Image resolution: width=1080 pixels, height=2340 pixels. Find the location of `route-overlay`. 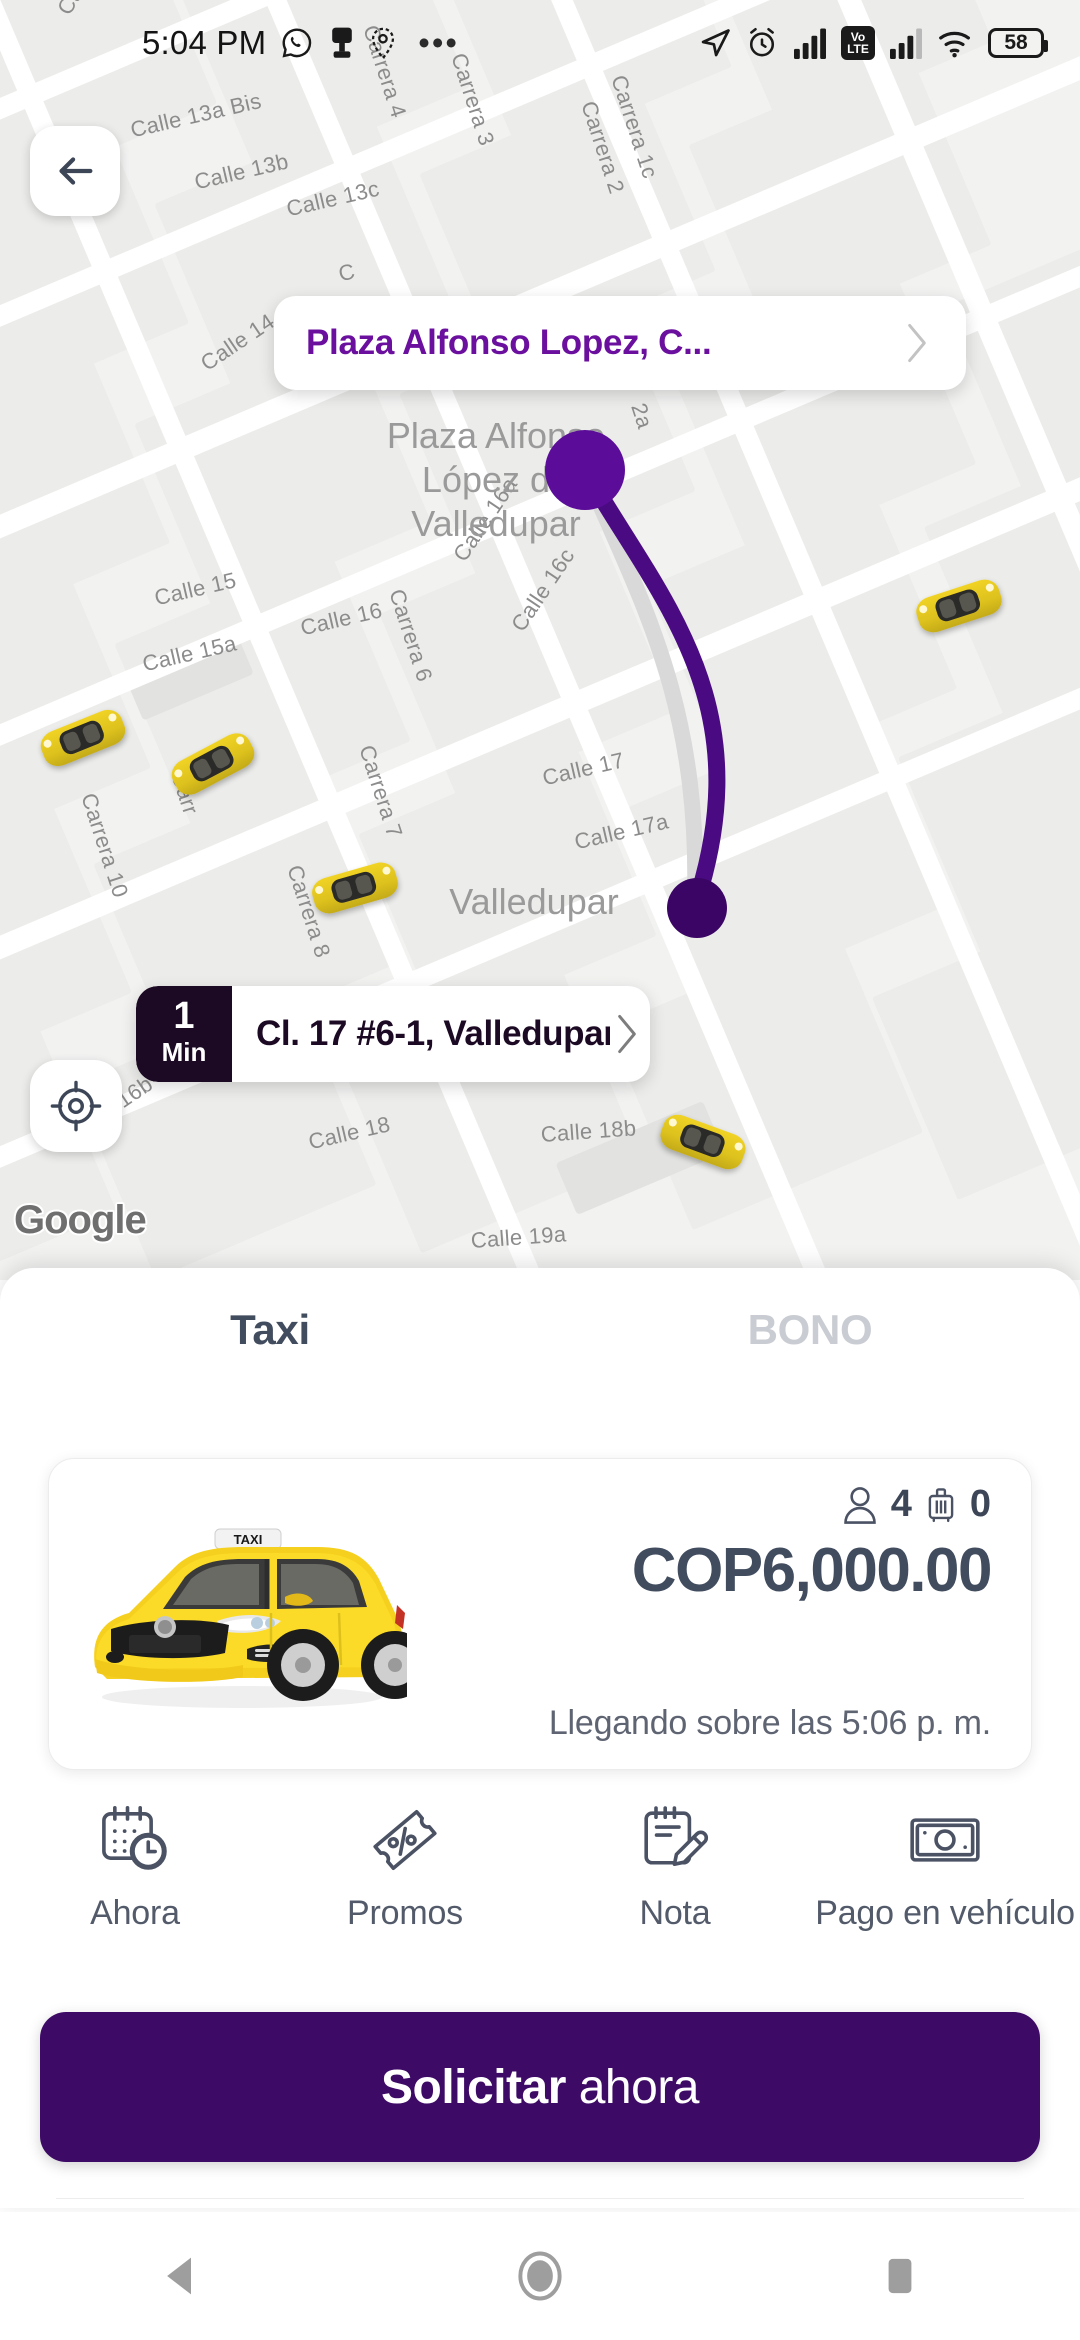

route-overlay is located at coordinates (636, 684).